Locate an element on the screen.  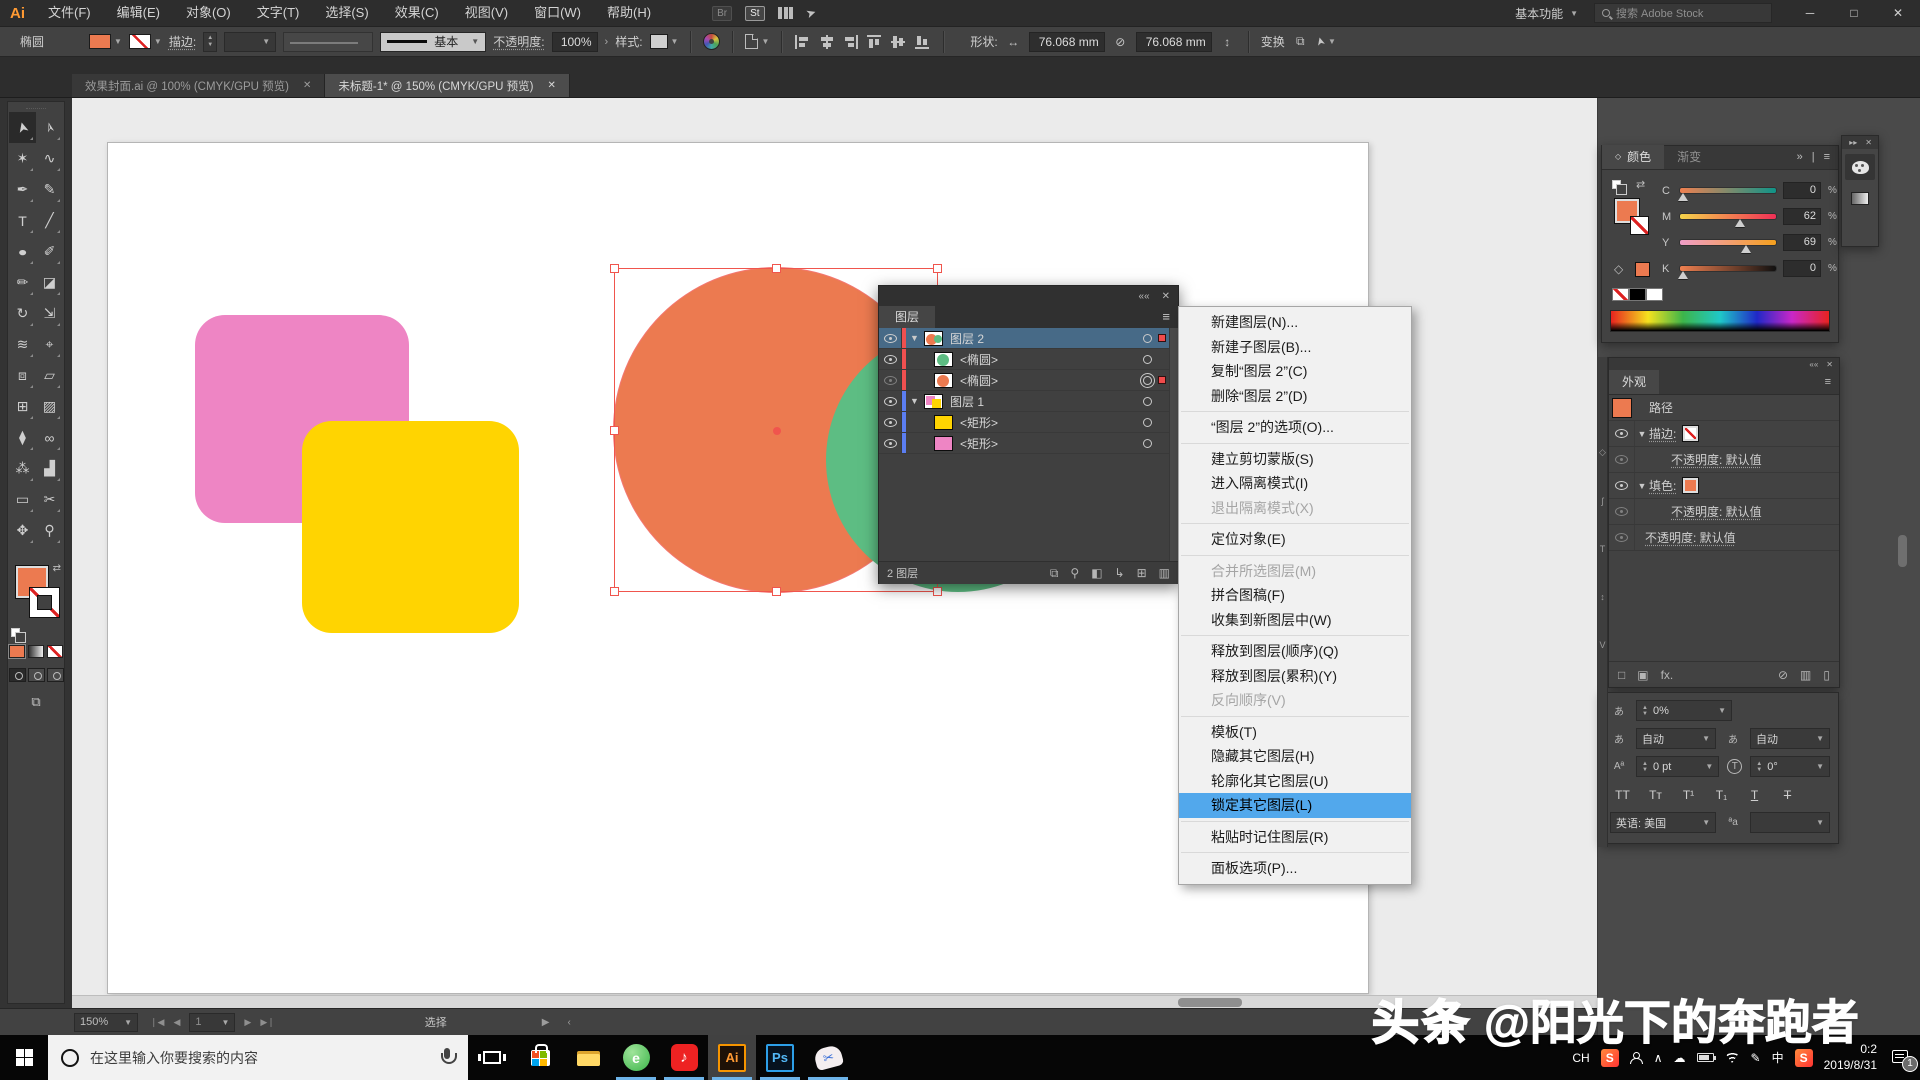
tool-width-tool: ≋ is located at coordinates (22, 344).